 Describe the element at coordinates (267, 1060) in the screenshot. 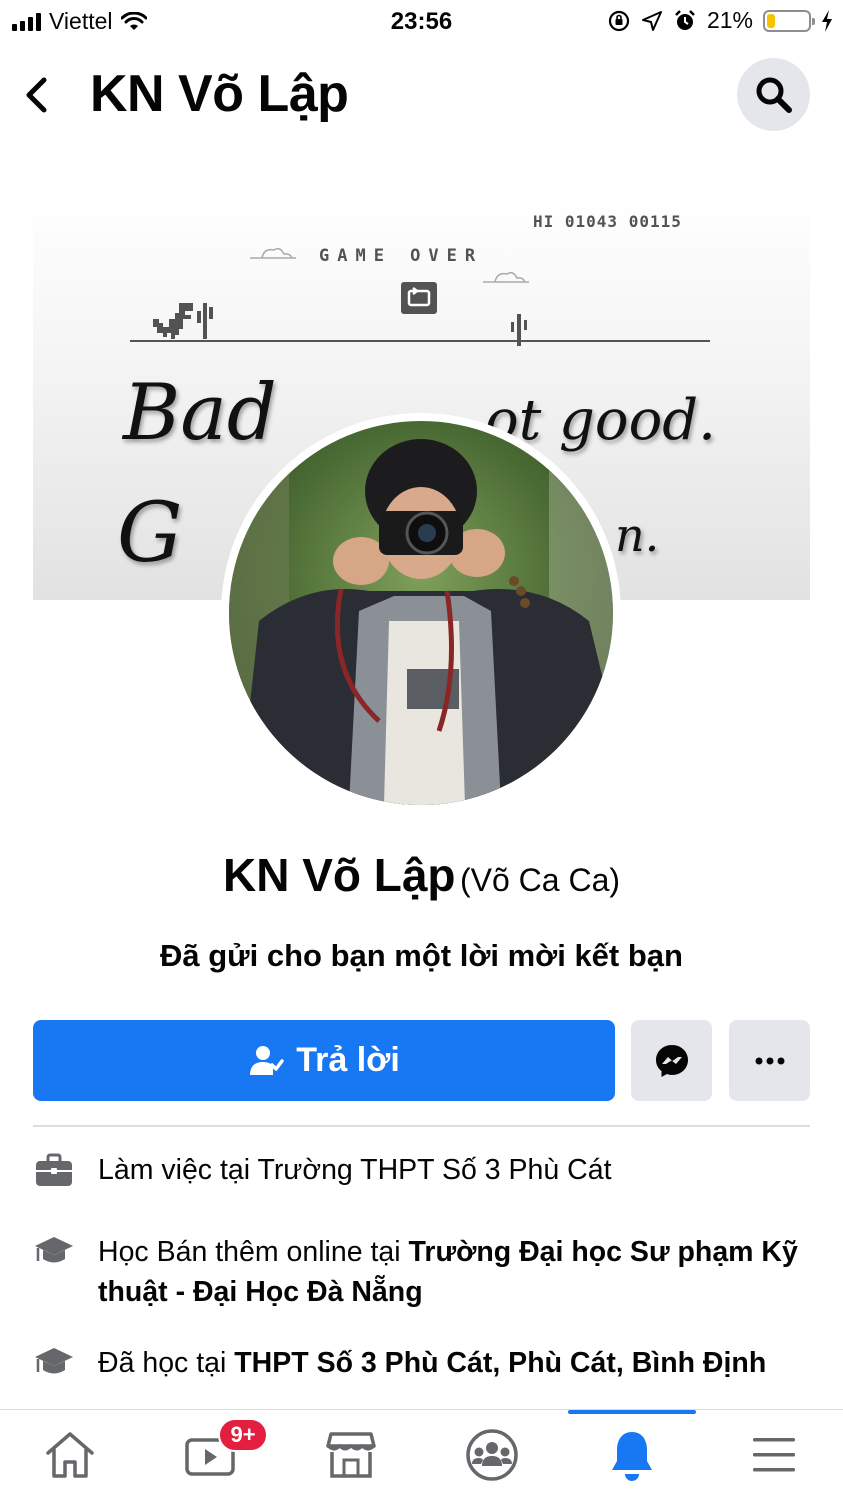

I see `person-reply-icon` at that location.